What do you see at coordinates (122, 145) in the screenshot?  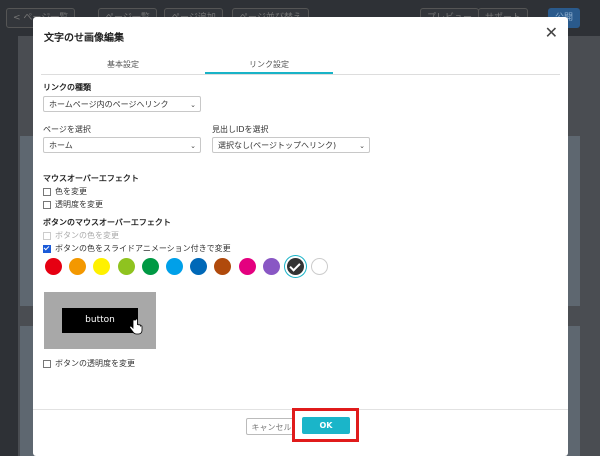 I see `page-select: ホーム ⌄` at bounding box center [122, 145].